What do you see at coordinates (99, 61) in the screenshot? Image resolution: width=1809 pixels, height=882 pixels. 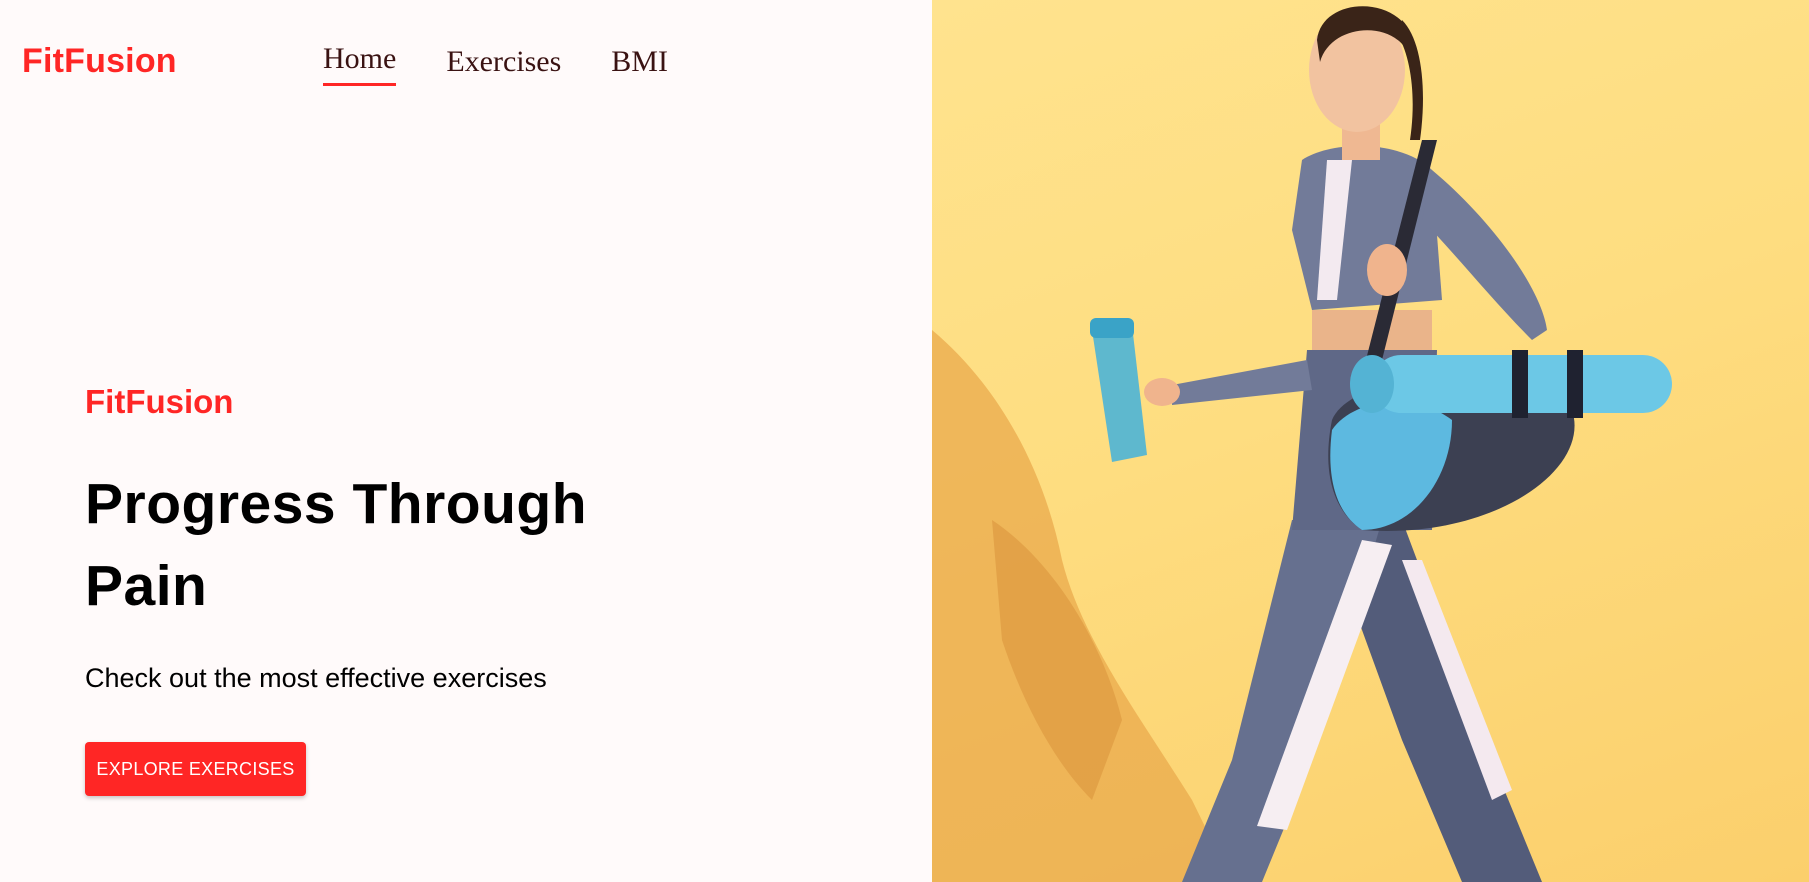 I see `brand-logo: FitFusion` at bounding box center [99, 61].